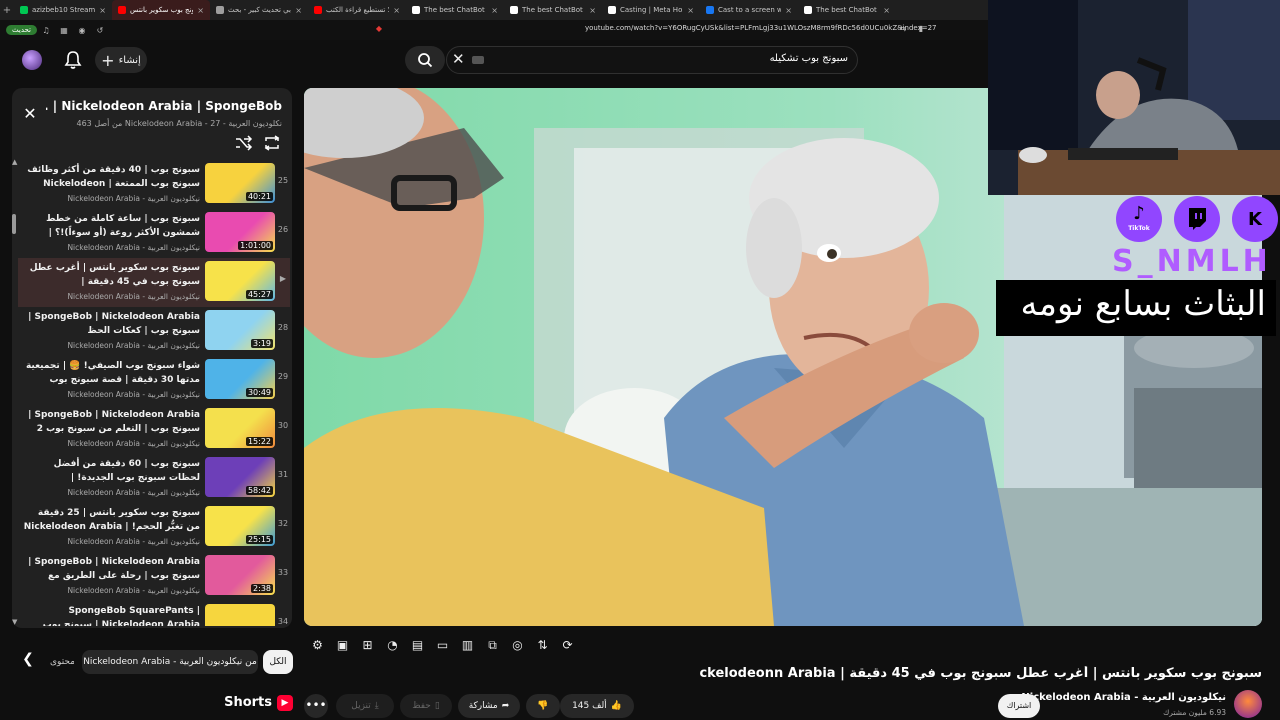  What do you see at coordinates (542, 645) in the screenshot?
I see `sort-arrows-icon: ⇅` at bounding box center [542, 645].